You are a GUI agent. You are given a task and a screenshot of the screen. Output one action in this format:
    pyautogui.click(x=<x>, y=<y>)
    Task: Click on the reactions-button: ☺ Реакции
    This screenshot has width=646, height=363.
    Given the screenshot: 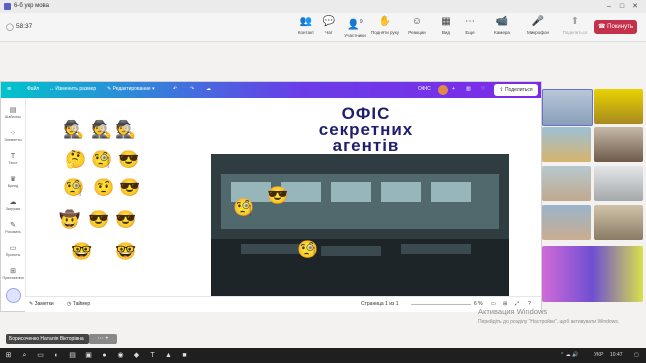 What is the action you would take?
    pyautogui.click(x=417, y=28)
    